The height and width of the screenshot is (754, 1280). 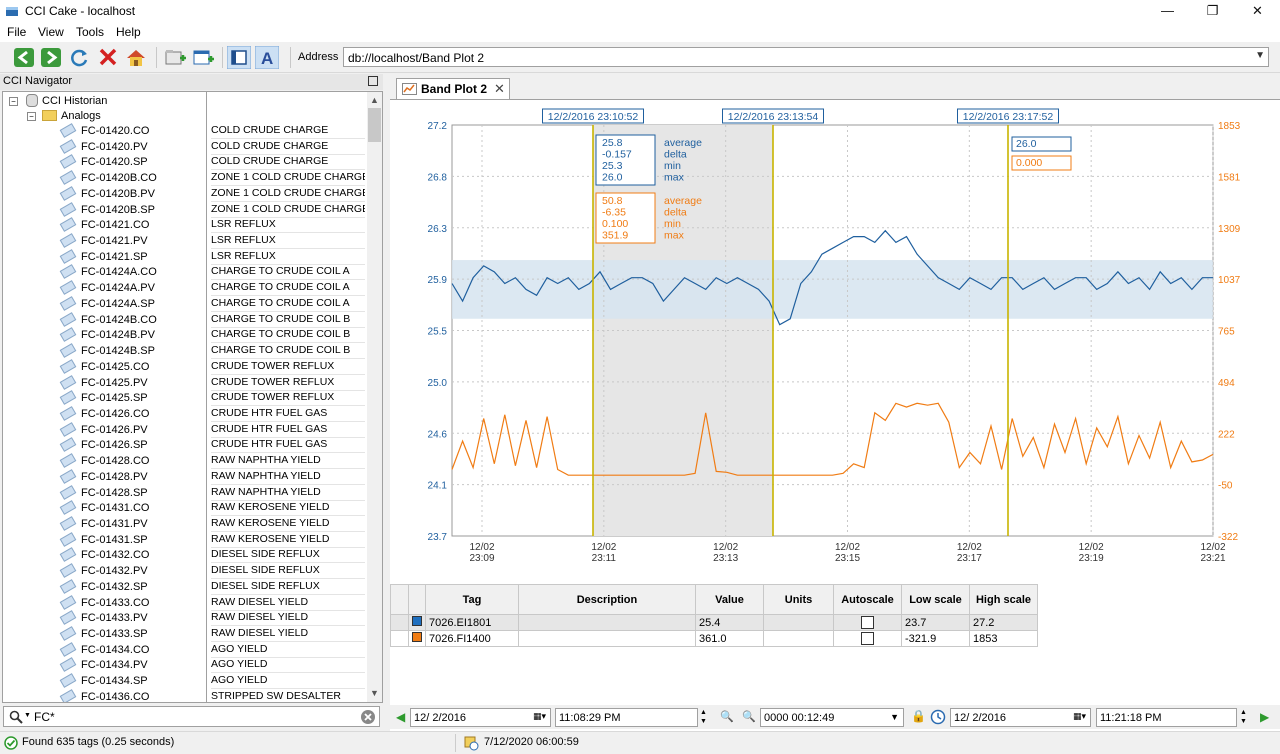 I want to click on tag-list-item: FC-01424A.CO, so click(x=108, y=273).